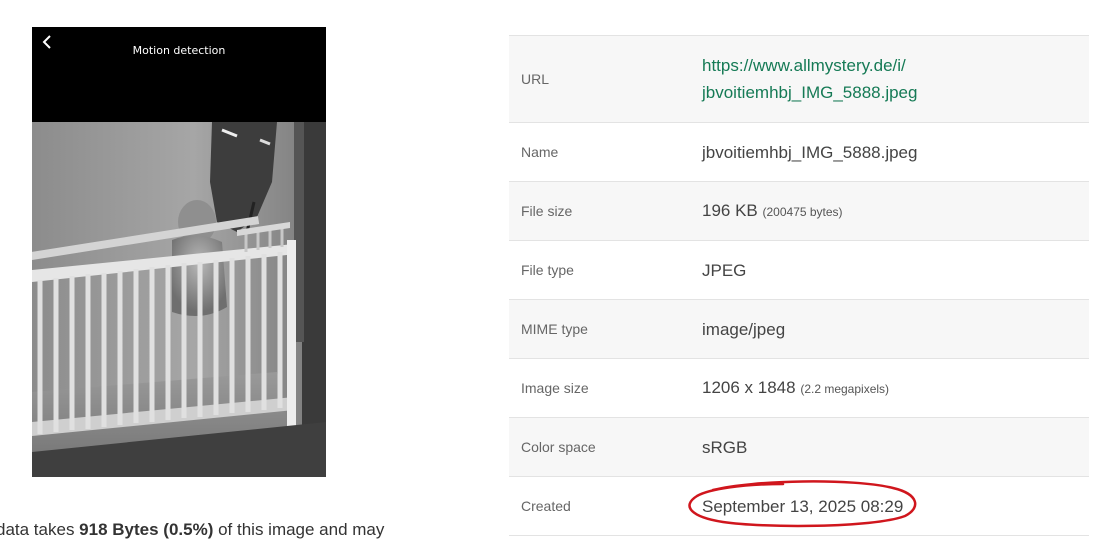 The image size is (1112, 548). Describe the element at coordinates (799, 447) in the screenshot. I see `row-color-space: Color space sRGB` at that location.